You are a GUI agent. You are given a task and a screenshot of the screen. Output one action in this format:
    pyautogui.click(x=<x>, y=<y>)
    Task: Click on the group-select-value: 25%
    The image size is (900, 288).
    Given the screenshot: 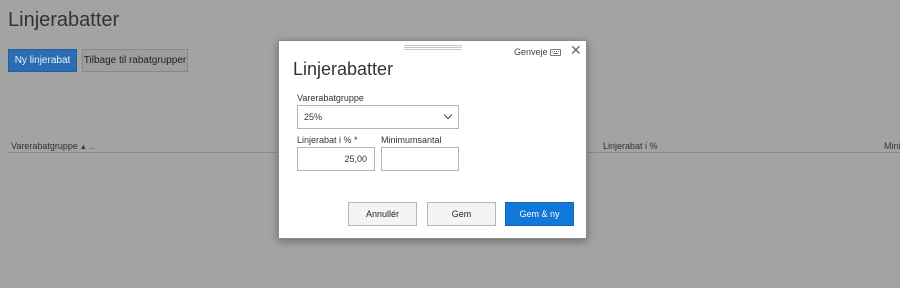 What is the action you would take?
    pyautogui.click(x=313, y=117)
    